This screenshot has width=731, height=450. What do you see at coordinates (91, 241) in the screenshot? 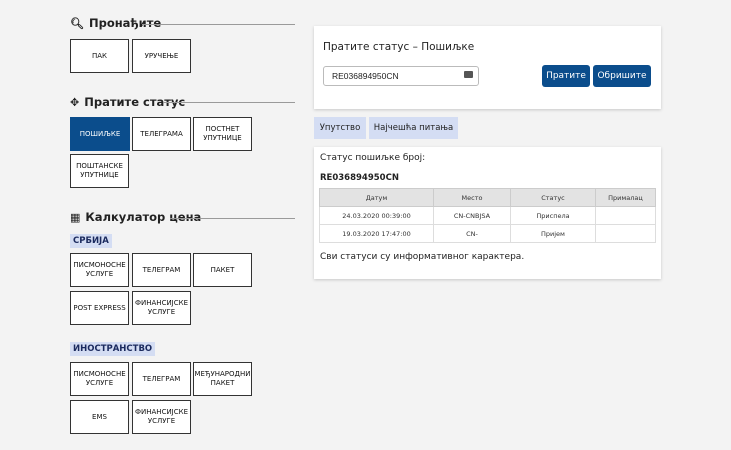
I see `region-serbia: СРБИЈА` at bounding box center [91, 241].